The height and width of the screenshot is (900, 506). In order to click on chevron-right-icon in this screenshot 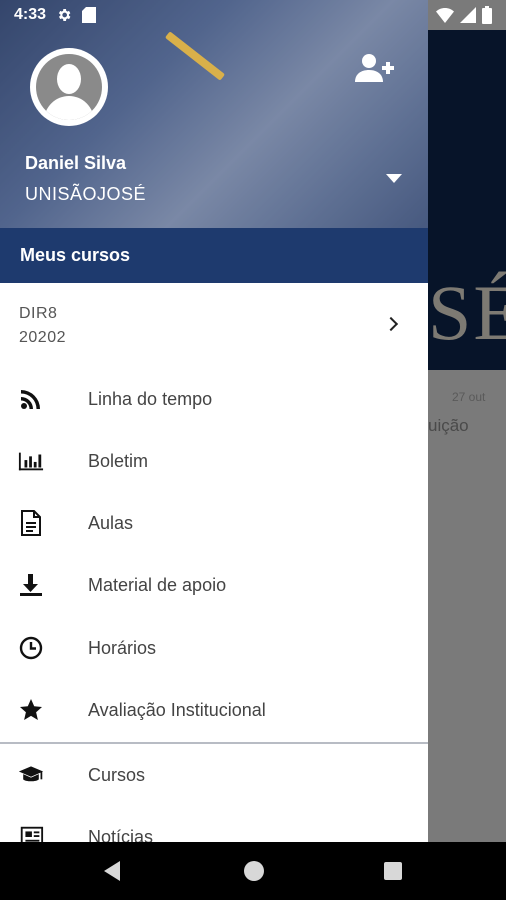, I will do `click(391, 324)`.